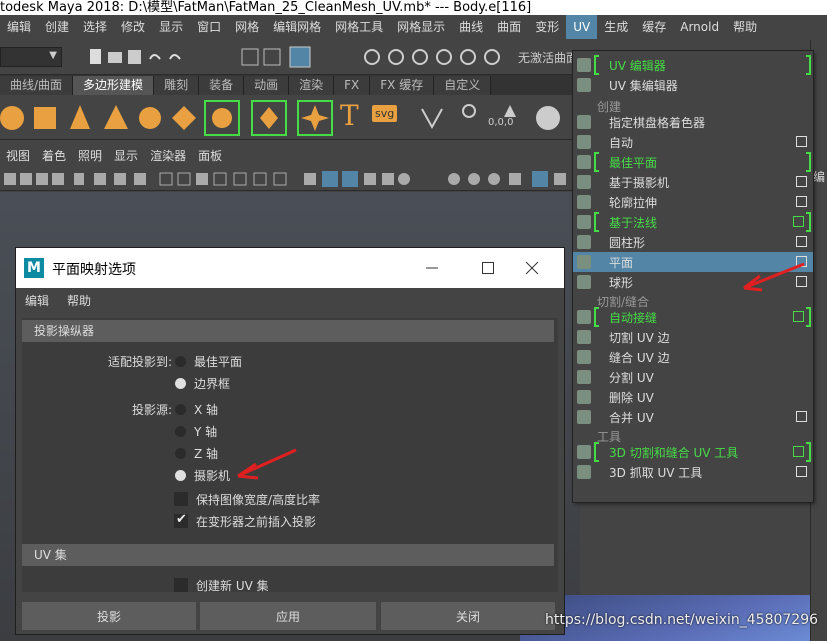 The height and width of the screenshot is (641, 827). What do you see at coordinates (148, 57) in the screenshot?
I see `file-tools-icons` at bounding box center [148, 57].